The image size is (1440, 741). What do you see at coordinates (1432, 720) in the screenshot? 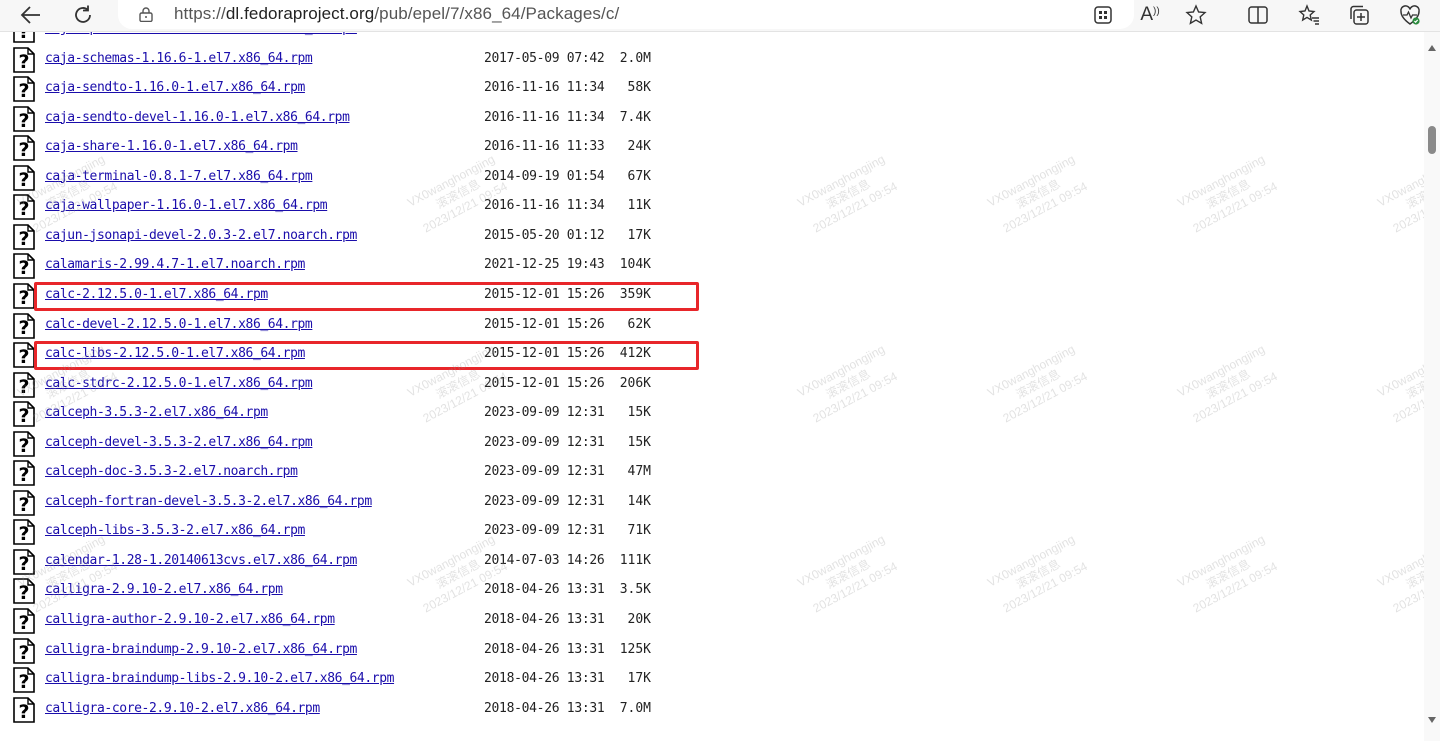
I see `scroll-down-arrow-icon` at bounding box center [1432, 720].